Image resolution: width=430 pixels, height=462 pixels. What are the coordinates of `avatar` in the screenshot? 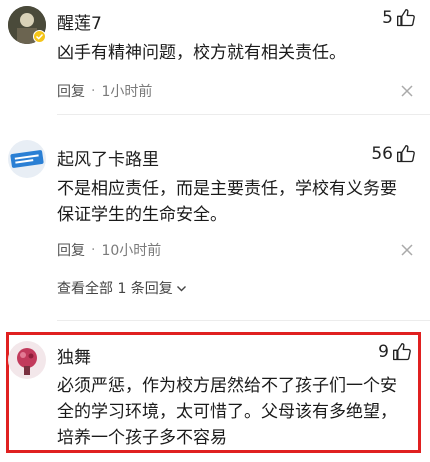 It's located at (27, 360).